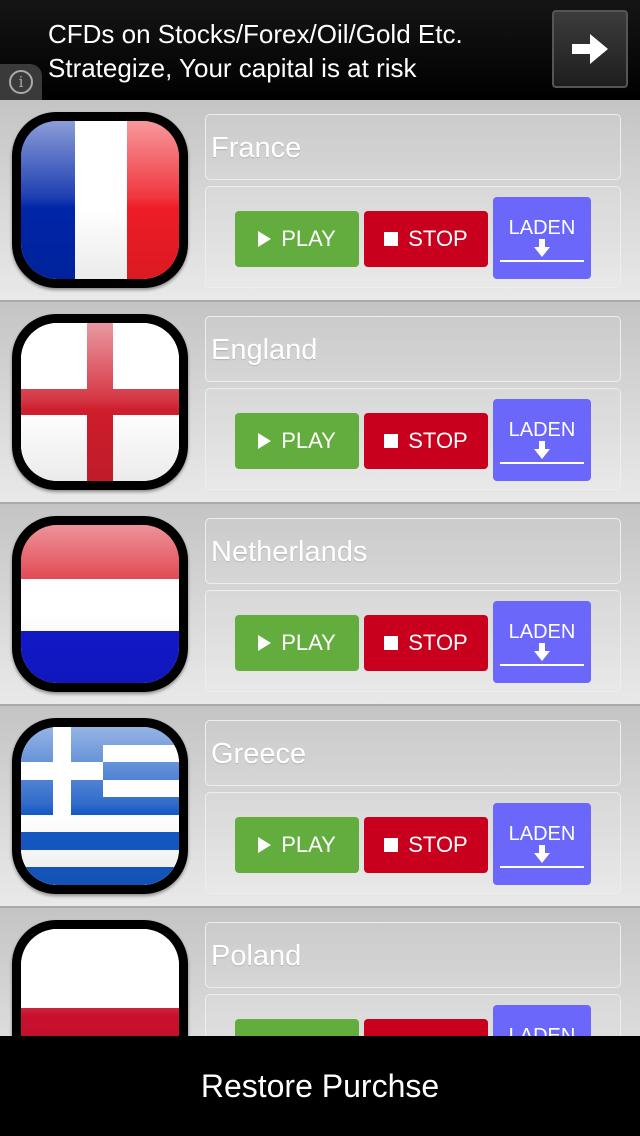 The image size is (640, 1136). What do you see at coordinates (413, 147) in the screenshot?
I see `country-name: France` at bounding box center [413, 147].